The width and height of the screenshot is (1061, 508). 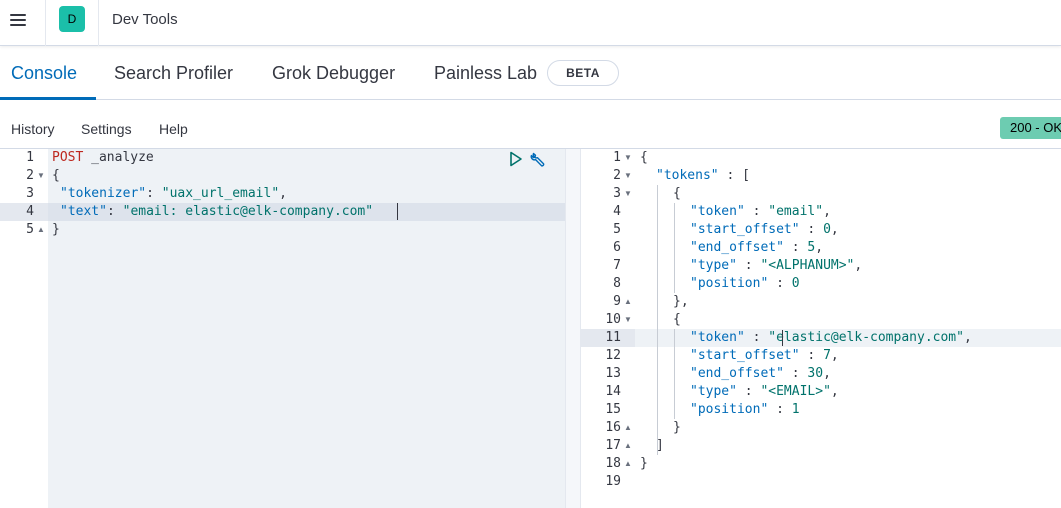 I want to click on history-link: History, so click(x=33, y=129).